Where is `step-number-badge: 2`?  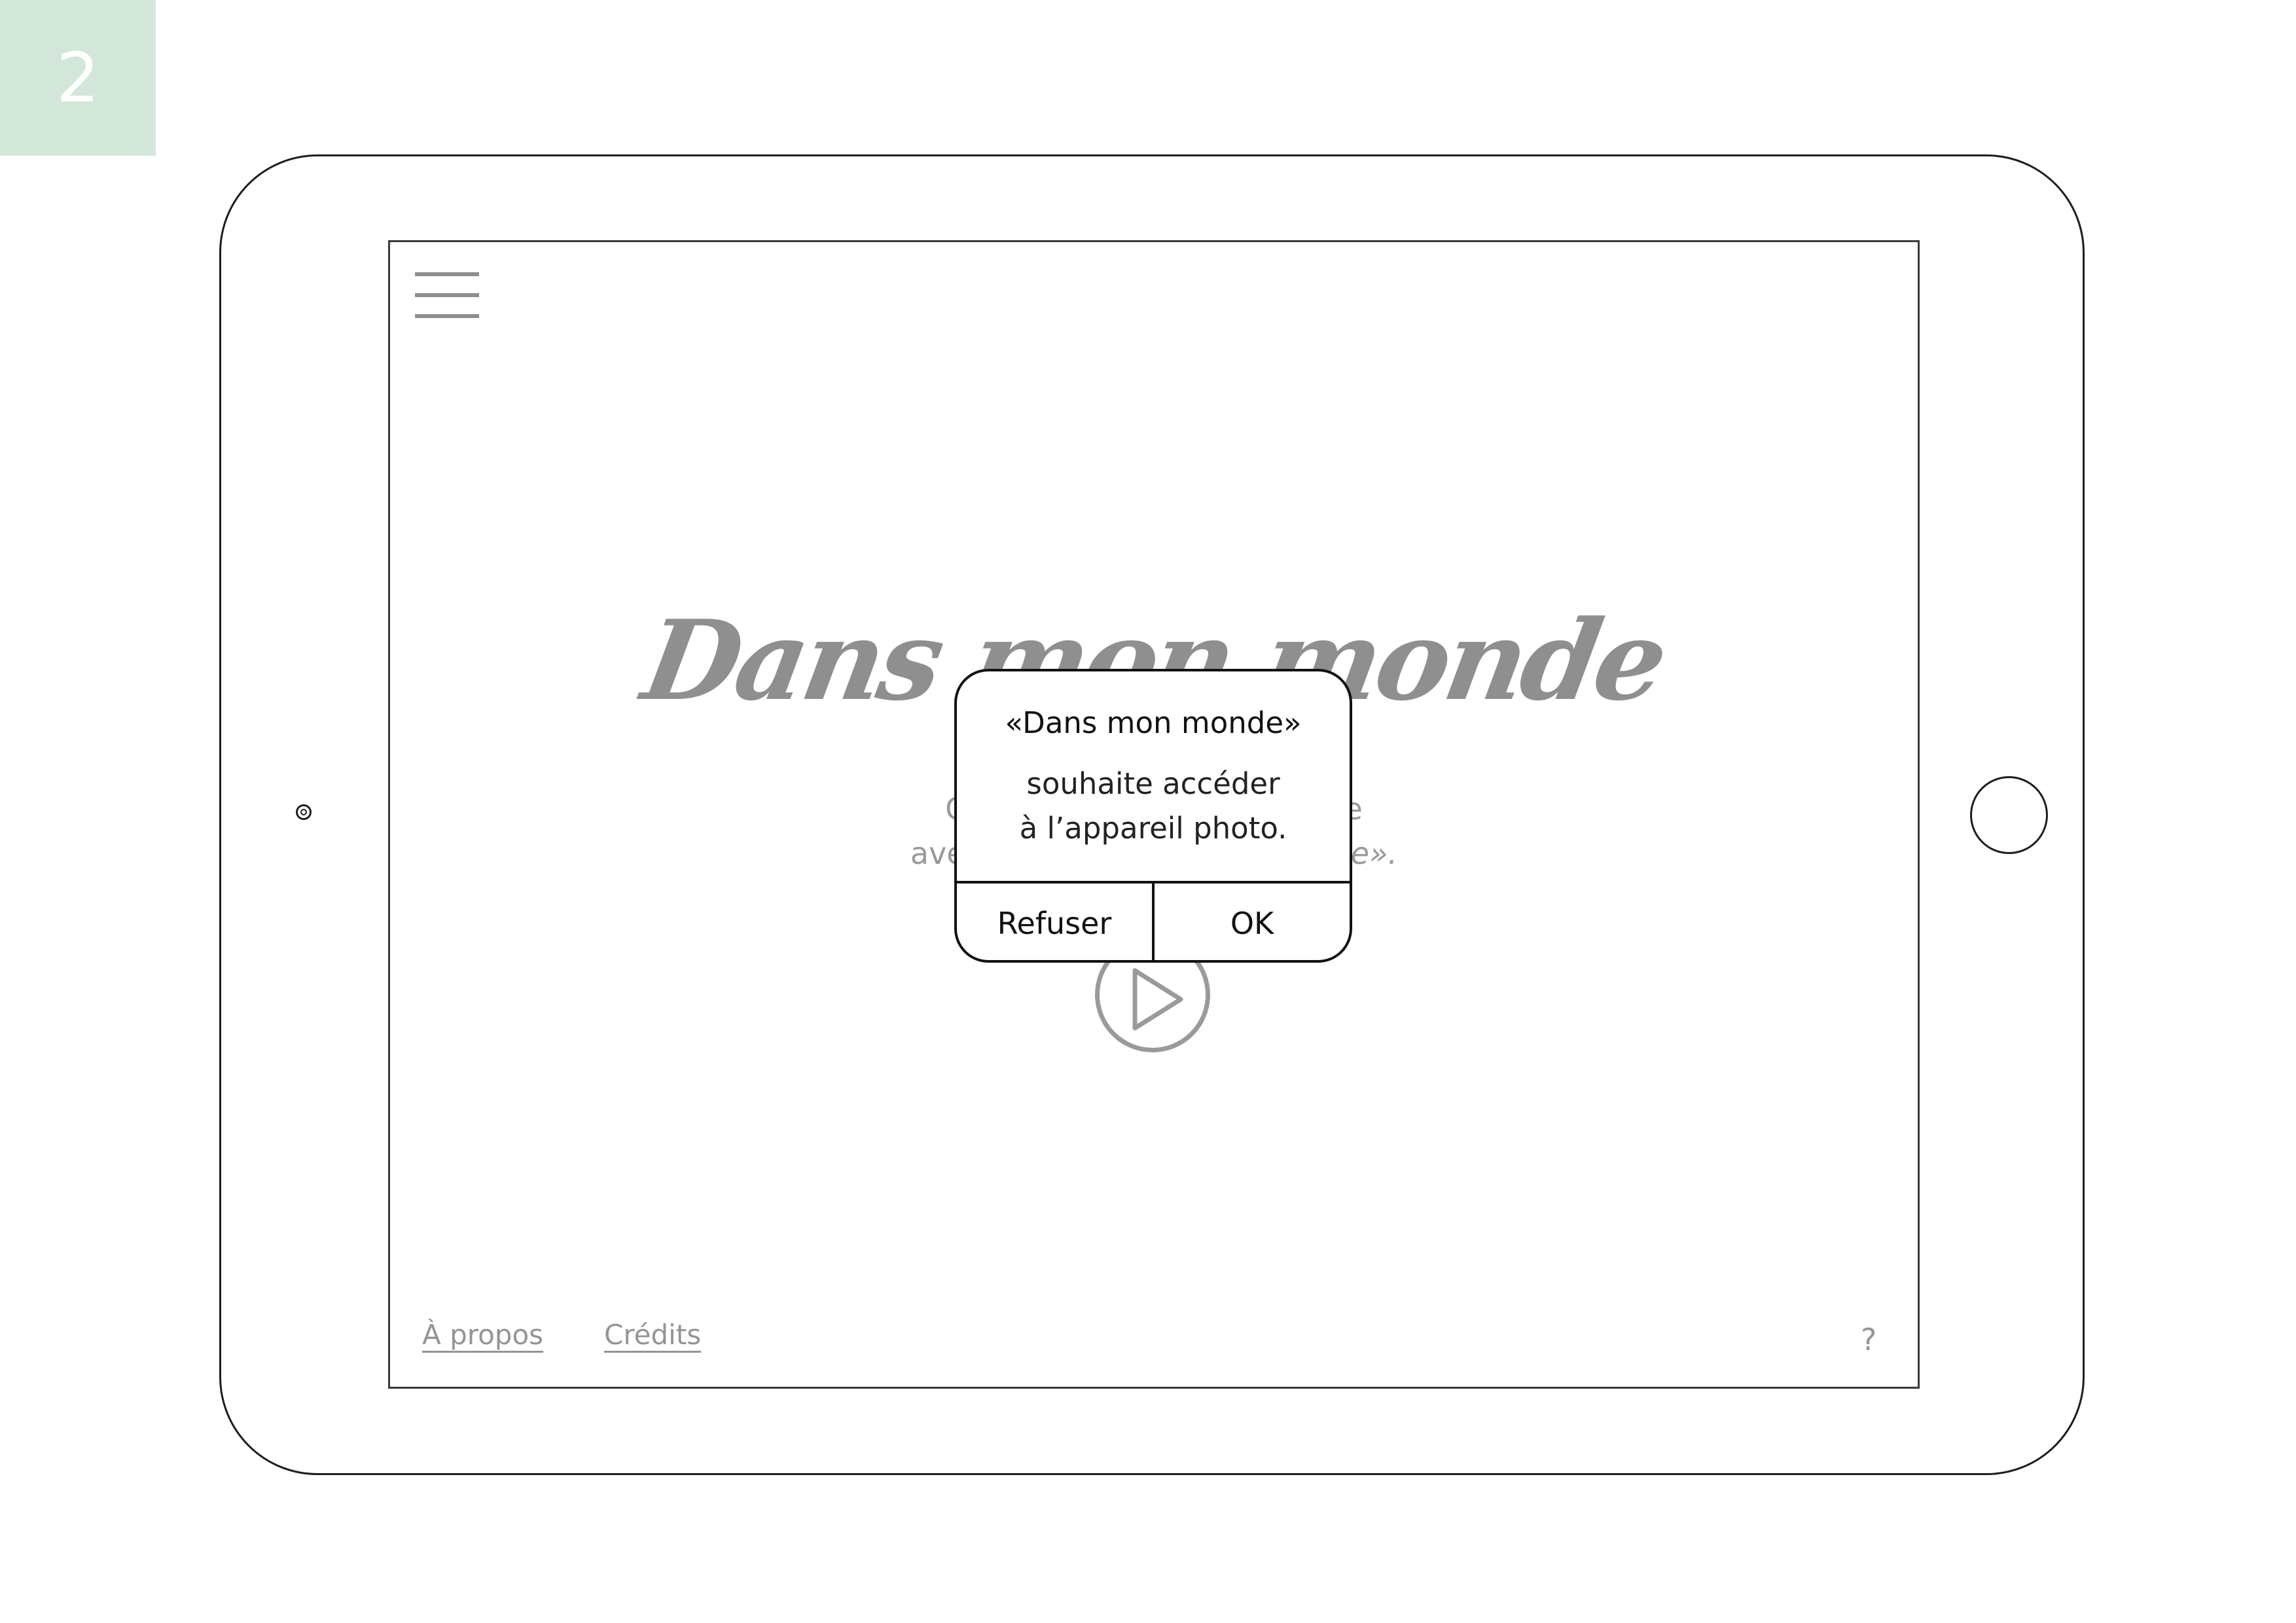
step-number-badge: 2 is located at coordinates (78, 78).